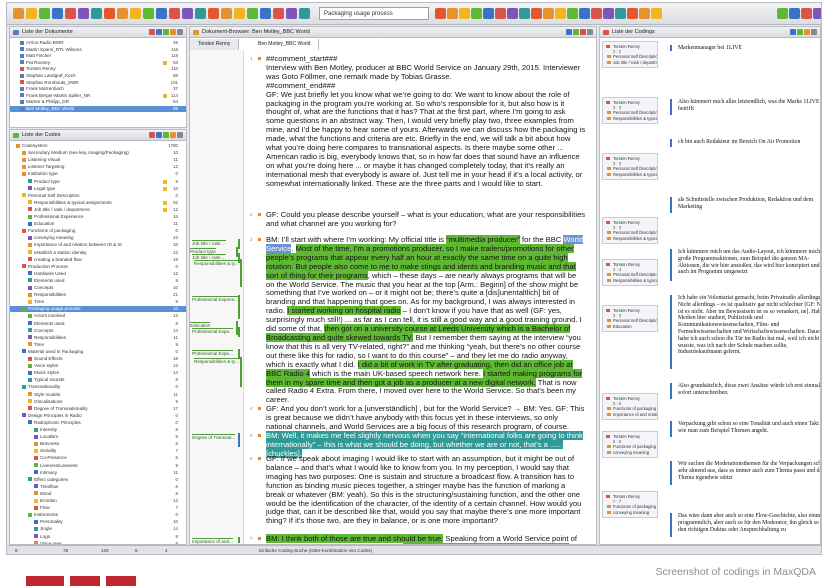  Describe the element at coordinates (98, 96) in the screenshot. I see `document-item: Frank Berger-Martin Spiller_NR 114` at that location.